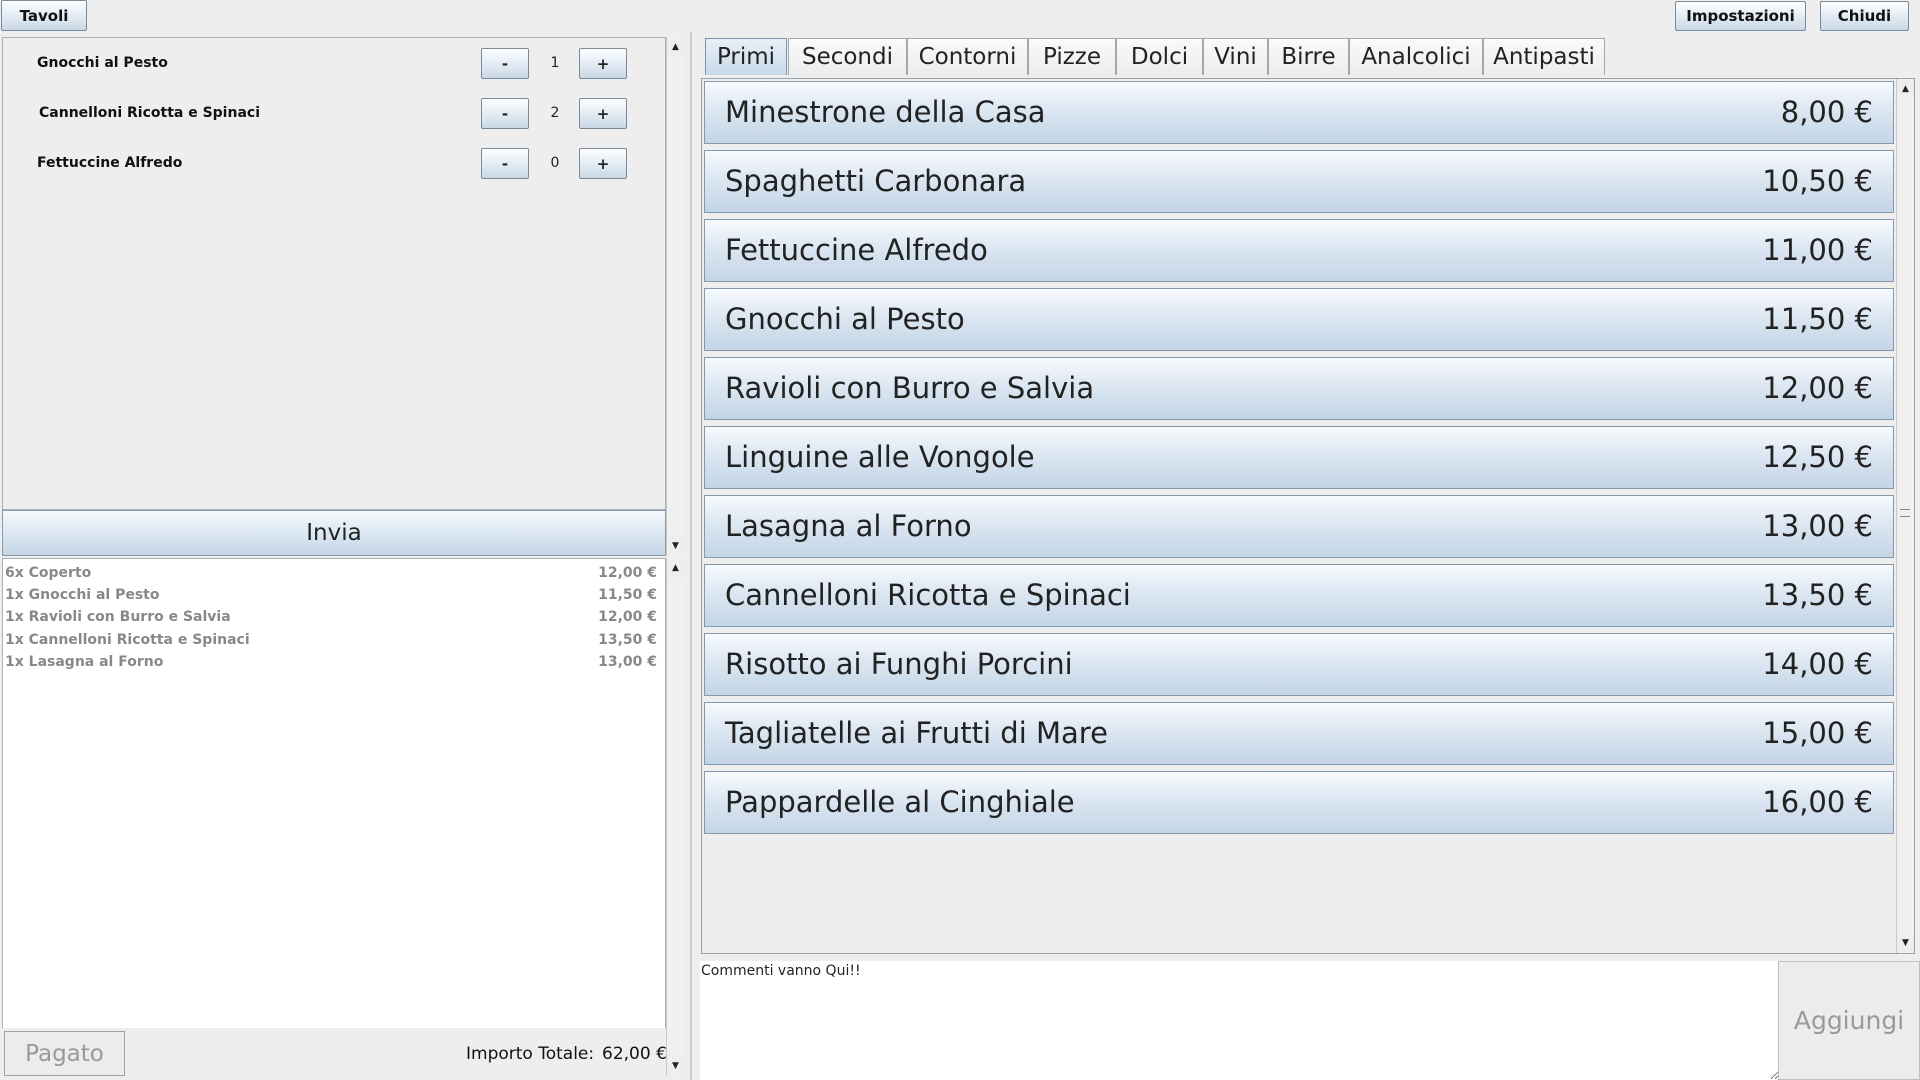 The width and height of the screenshot is (1920, 1080). I want to click on menu-item-price: 15,00 €, so click(1817, 733).